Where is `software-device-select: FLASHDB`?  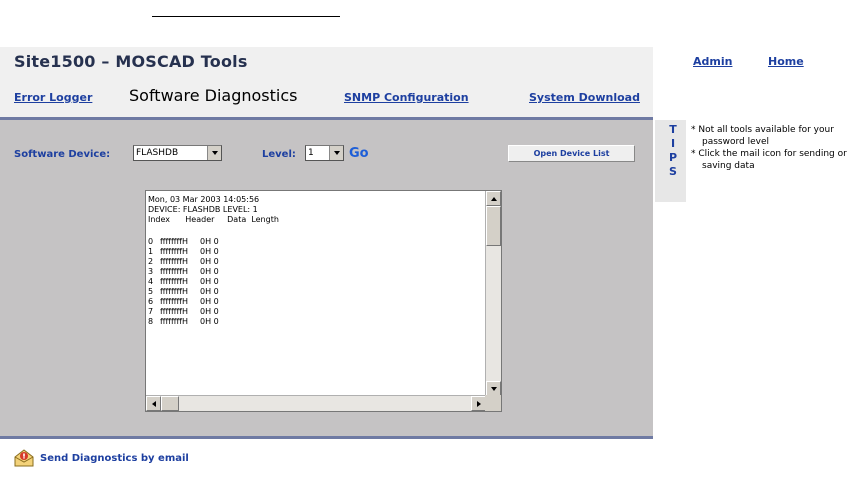
software-device-select: FLASHDB is located at coordinates (177, 153).